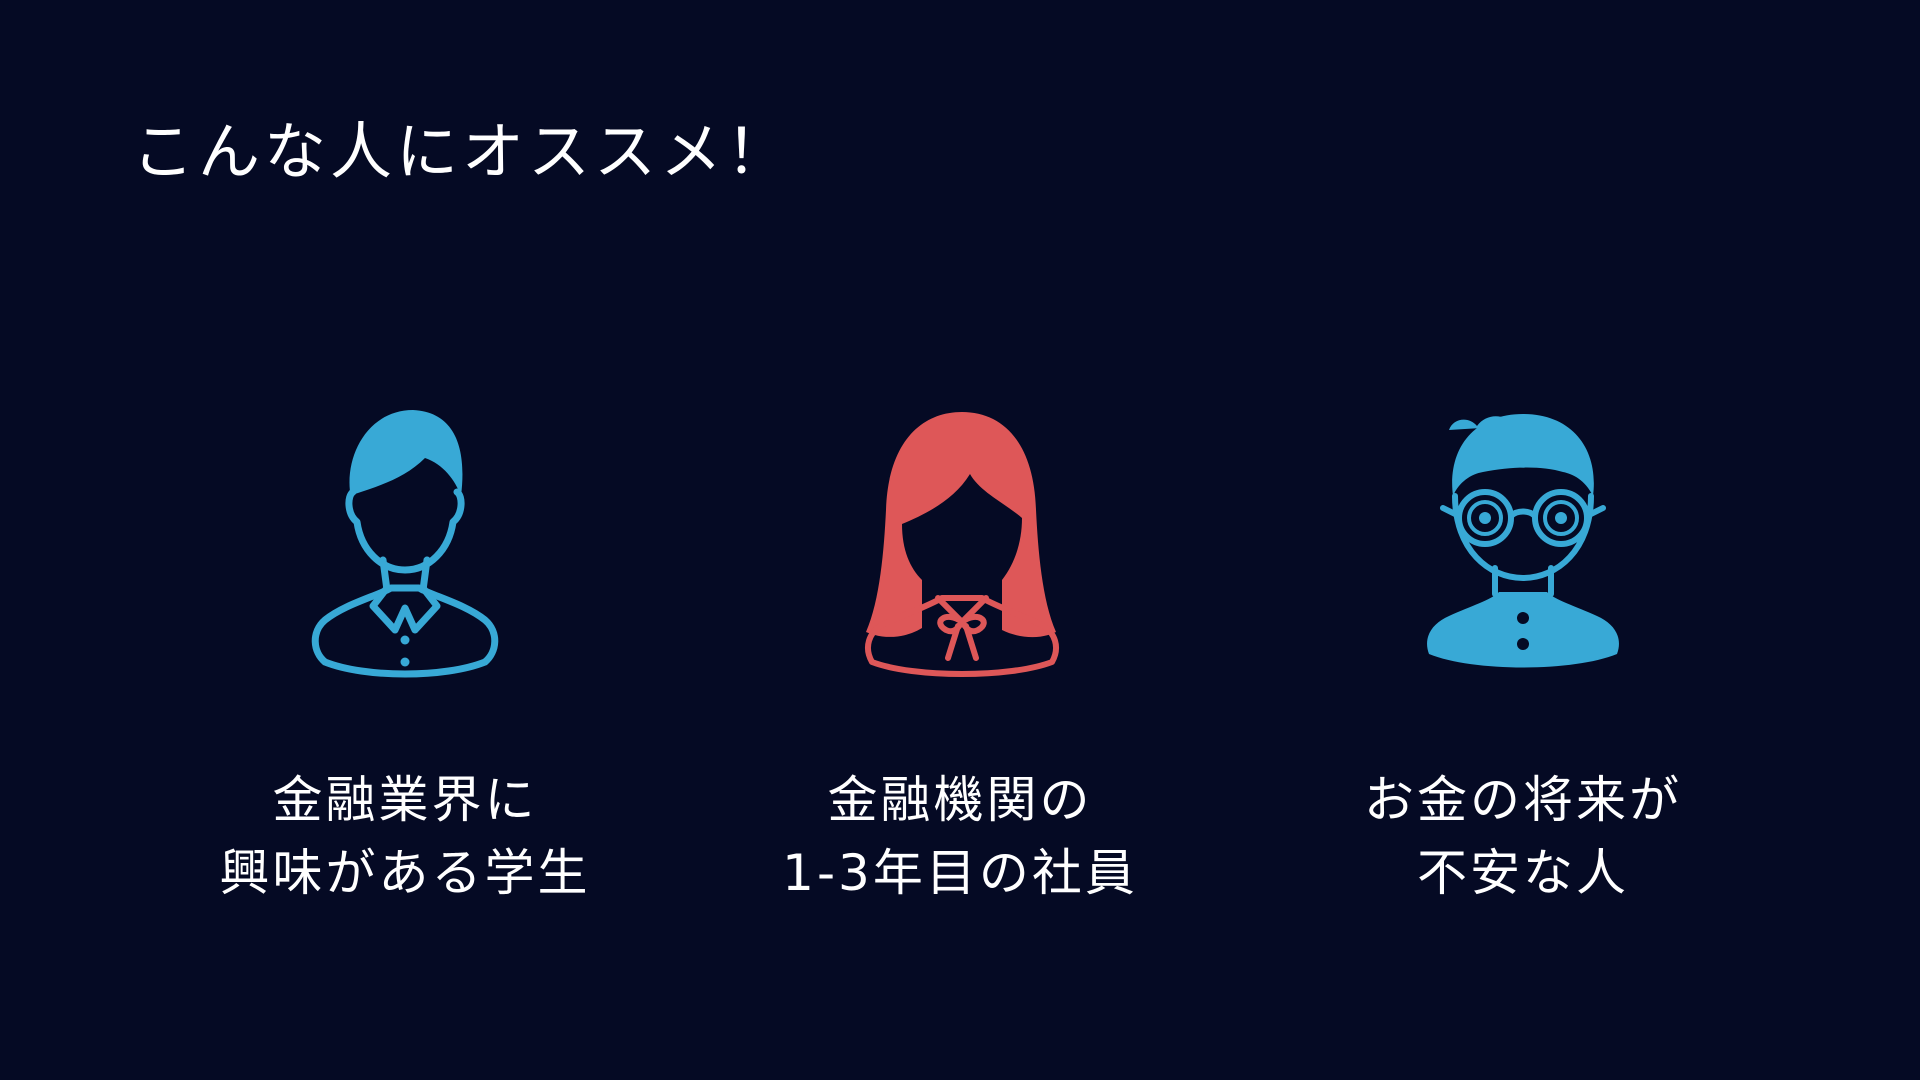  I want to click on anxious-man-with-swirly-glasses-icon, so click(1523, 541).